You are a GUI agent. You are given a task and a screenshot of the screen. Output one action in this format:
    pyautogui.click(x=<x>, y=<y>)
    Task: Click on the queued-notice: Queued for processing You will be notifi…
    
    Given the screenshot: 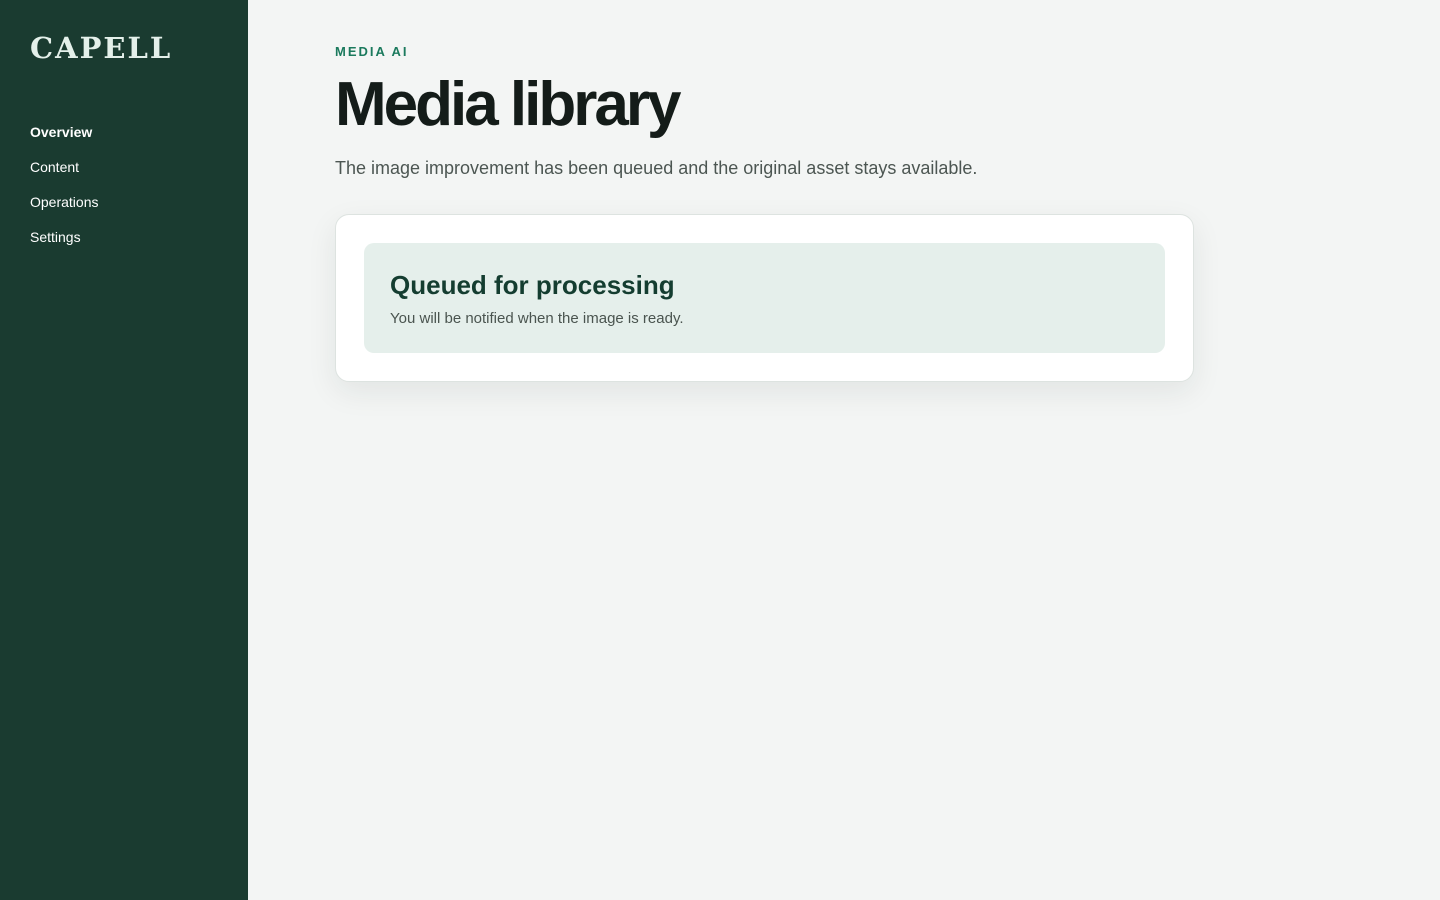 What is the action you would take?
    pyautogui.click(x=764, y=298)
    